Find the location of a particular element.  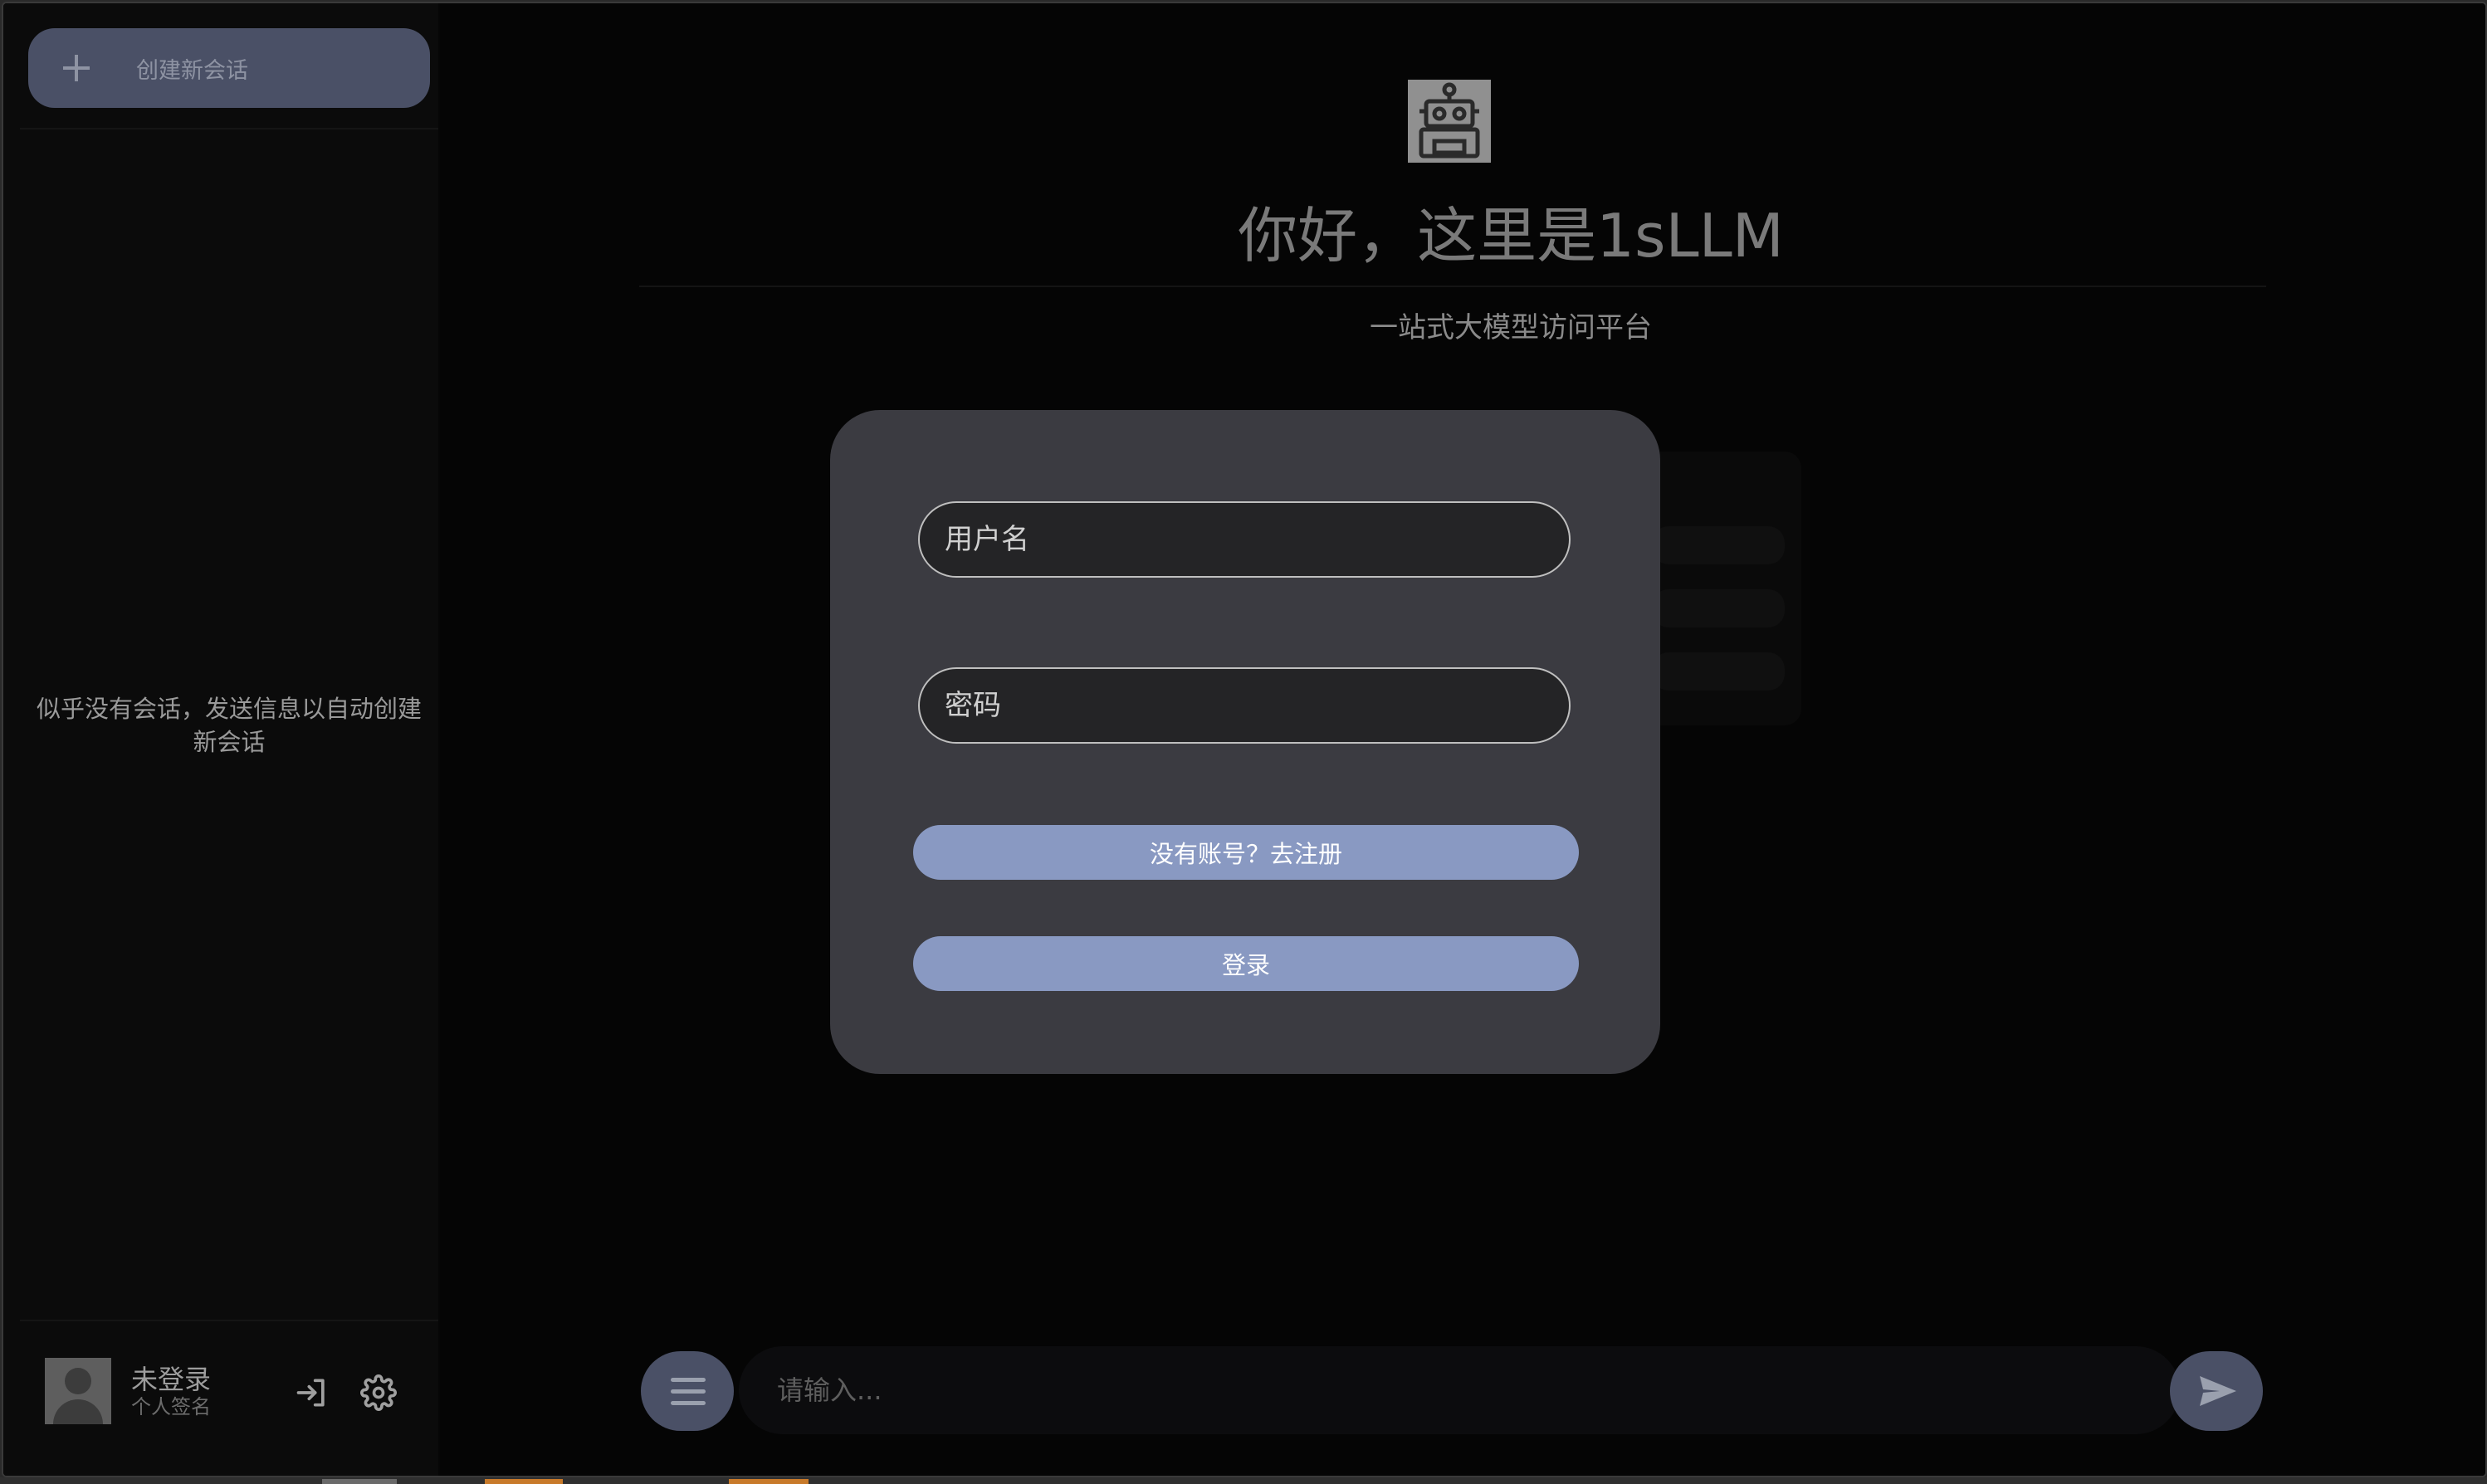

greeting-subtitle: 一站式大模型访问平台 is located at coordinates (1511, 327).